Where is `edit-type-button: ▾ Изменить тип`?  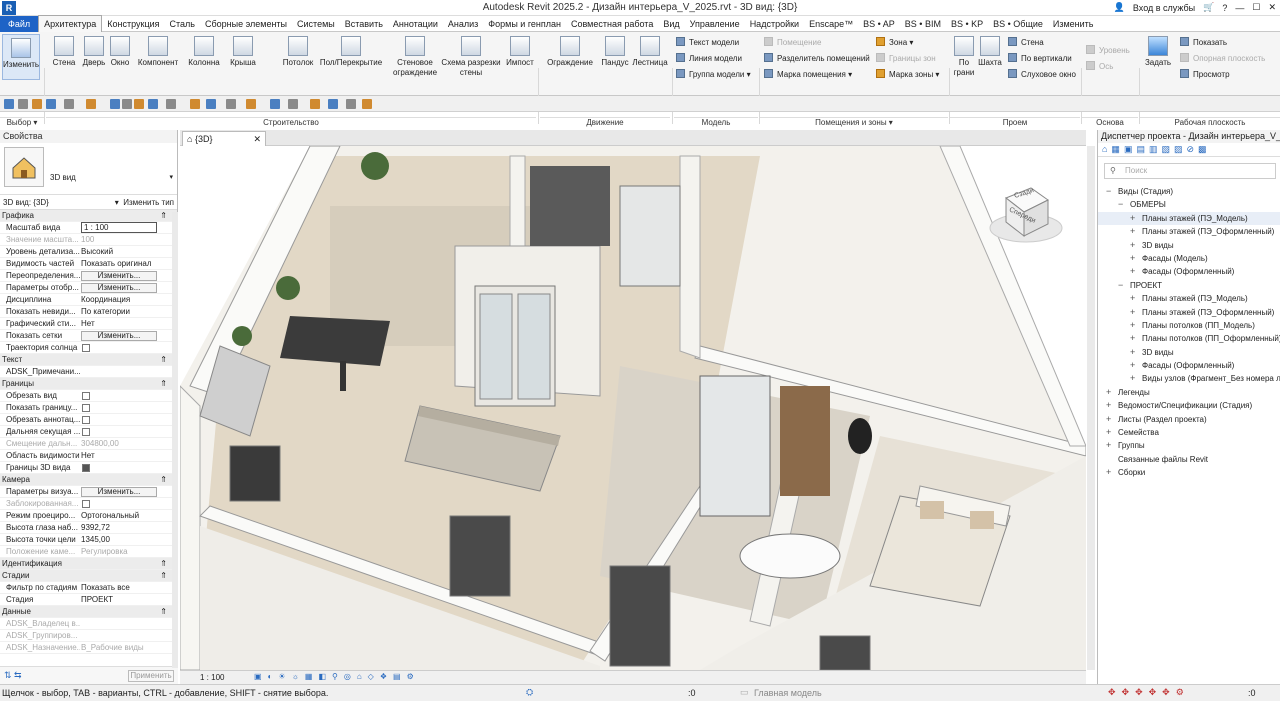
edit-type-button: ▾ Изменить тип is located at coordinates (144, 202).